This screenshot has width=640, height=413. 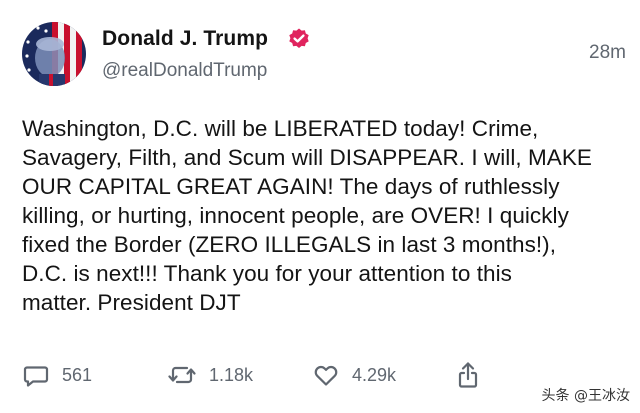 What do you see at coordinates (607, 53) in the screenshot?
I see `post-timestamp: 28m` at bounding box center [607, 53].